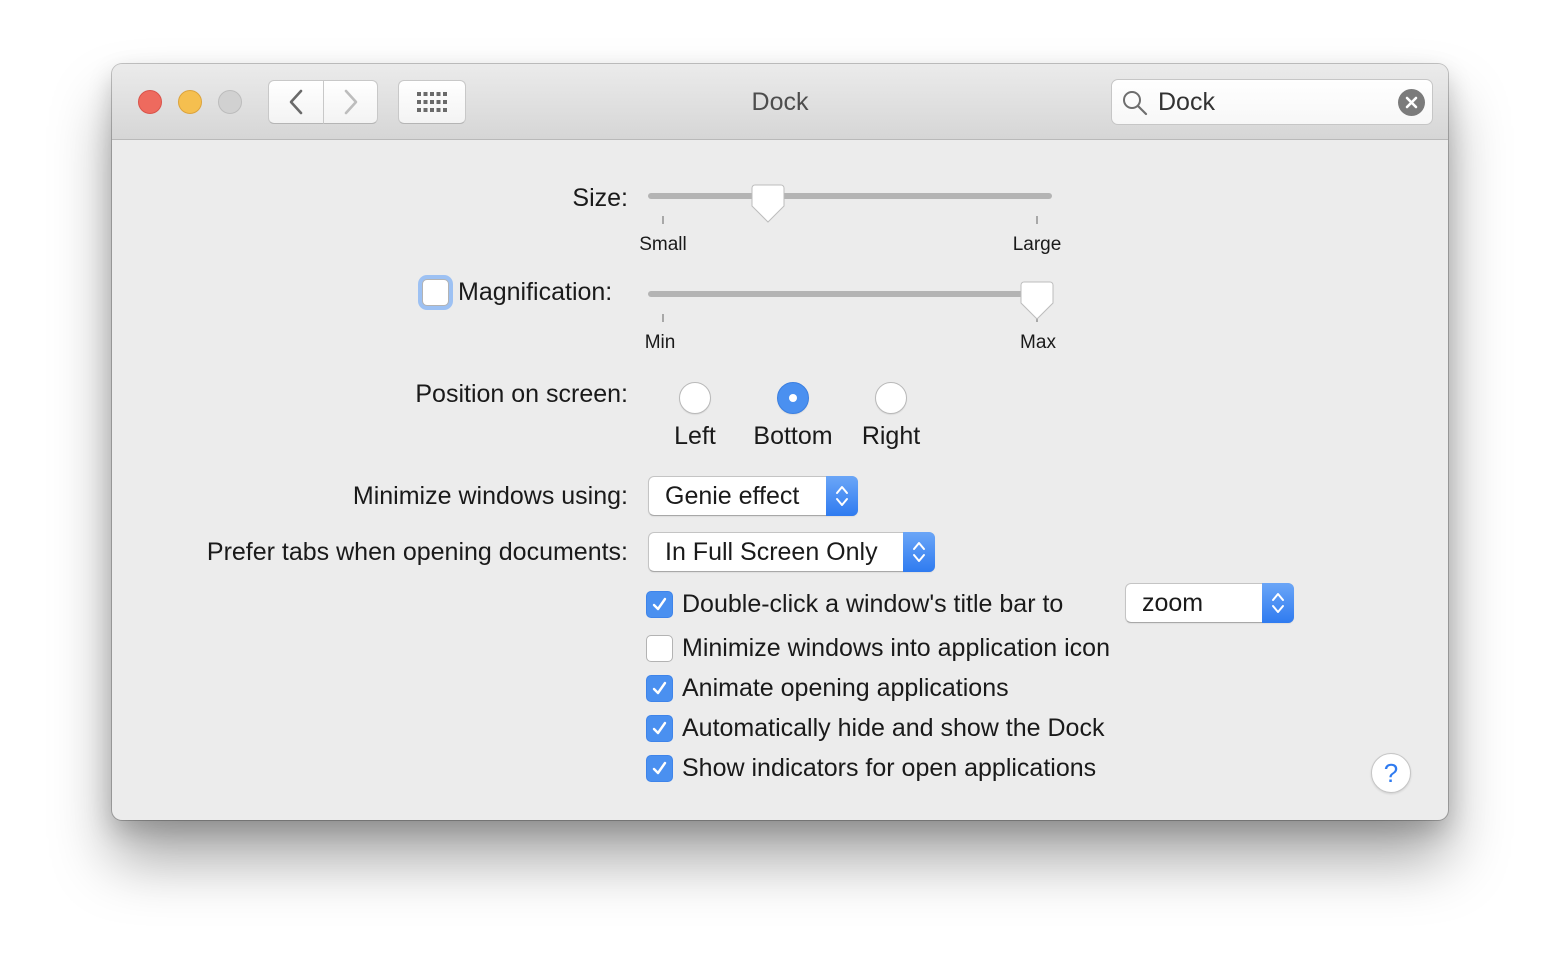 The width and height of the screenshot is (1560, 980). I want to click on prefer-tabs-label: Prefer tabs when opening documents:, so click(417, 552).